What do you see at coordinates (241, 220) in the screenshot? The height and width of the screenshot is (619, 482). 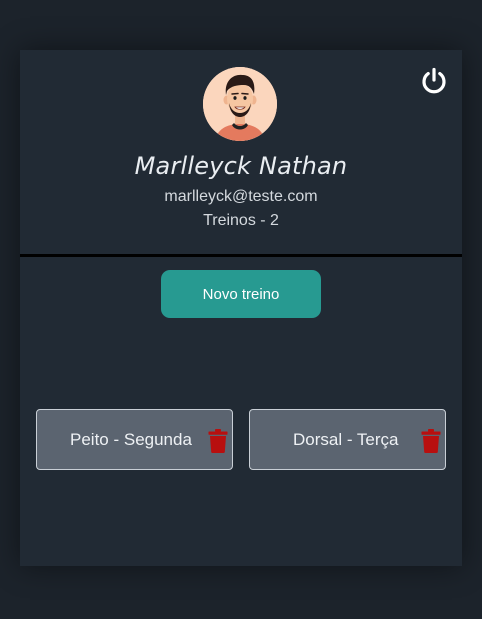 I see `workout-count: Treinos - 2` at bounding box center [241, 220].